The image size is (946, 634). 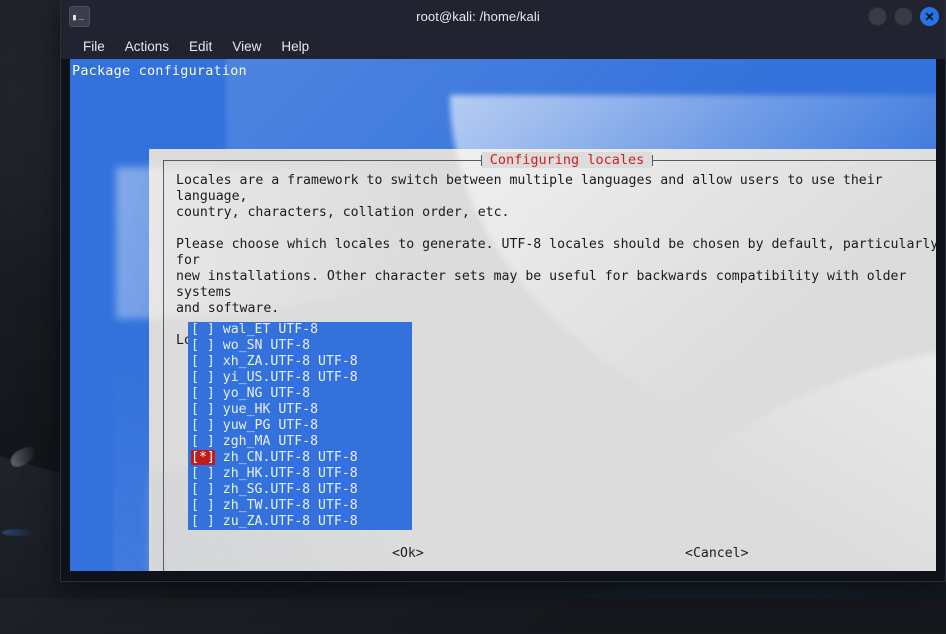 I want to click on window-titlebar: ▖_ root@kali: /home/kali, so click(x=503, y=16).